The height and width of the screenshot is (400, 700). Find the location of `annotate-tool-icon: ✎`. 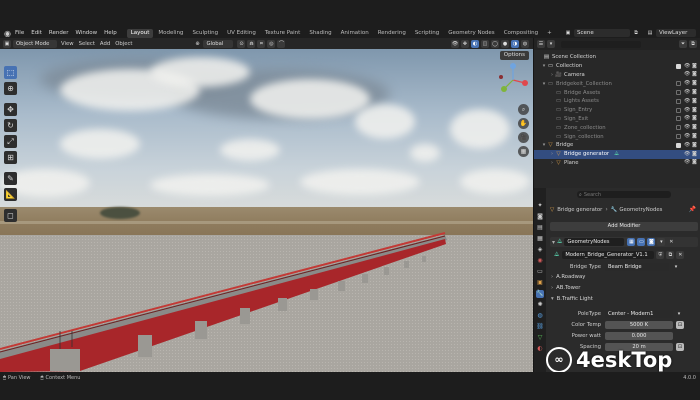

annotate-tool-icon: ✎ is located at coordinates (10, 178).